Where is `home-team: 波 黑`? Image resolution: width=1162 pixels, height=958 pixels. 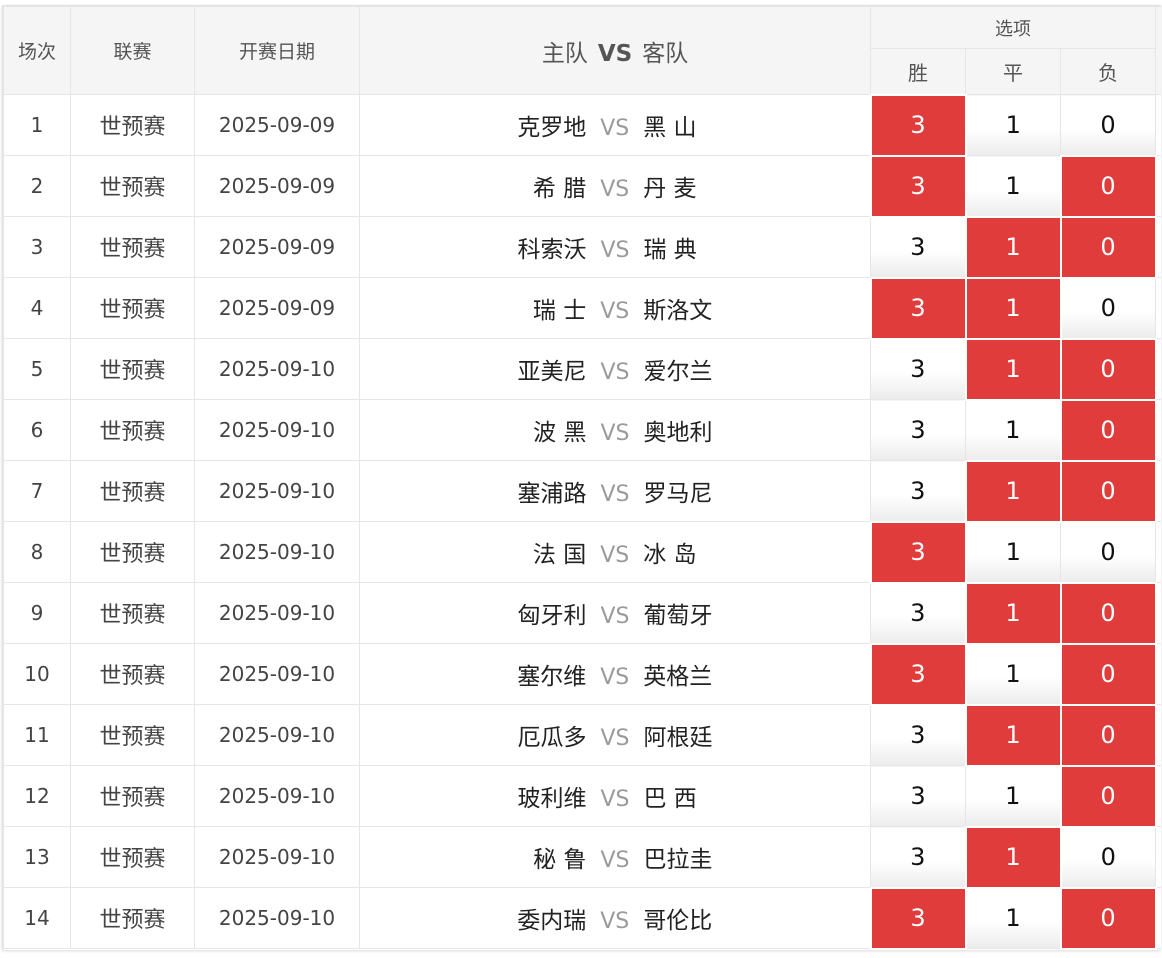 home-team: 波 黑 is located at coordinates (560, 433).